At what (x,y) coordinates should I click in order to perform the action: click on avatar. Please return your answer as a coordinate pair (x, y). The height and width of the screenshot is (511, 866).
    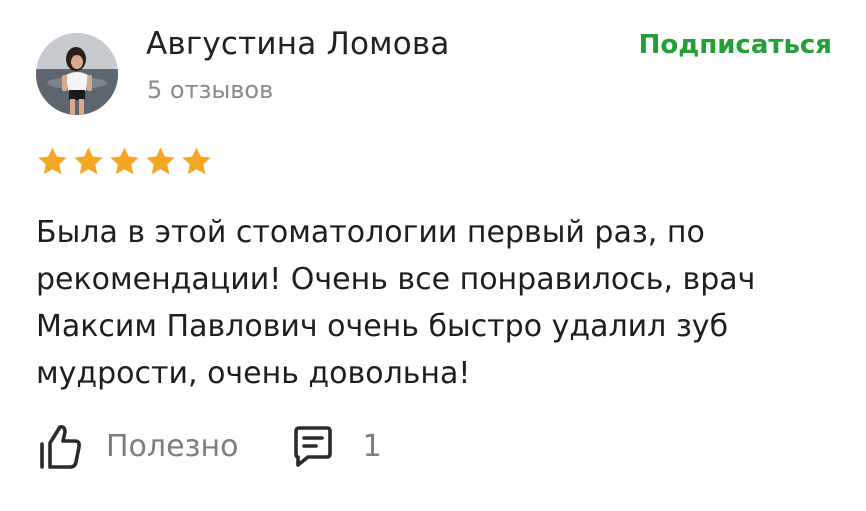
    Looking at the image, I should click on (77, 74).